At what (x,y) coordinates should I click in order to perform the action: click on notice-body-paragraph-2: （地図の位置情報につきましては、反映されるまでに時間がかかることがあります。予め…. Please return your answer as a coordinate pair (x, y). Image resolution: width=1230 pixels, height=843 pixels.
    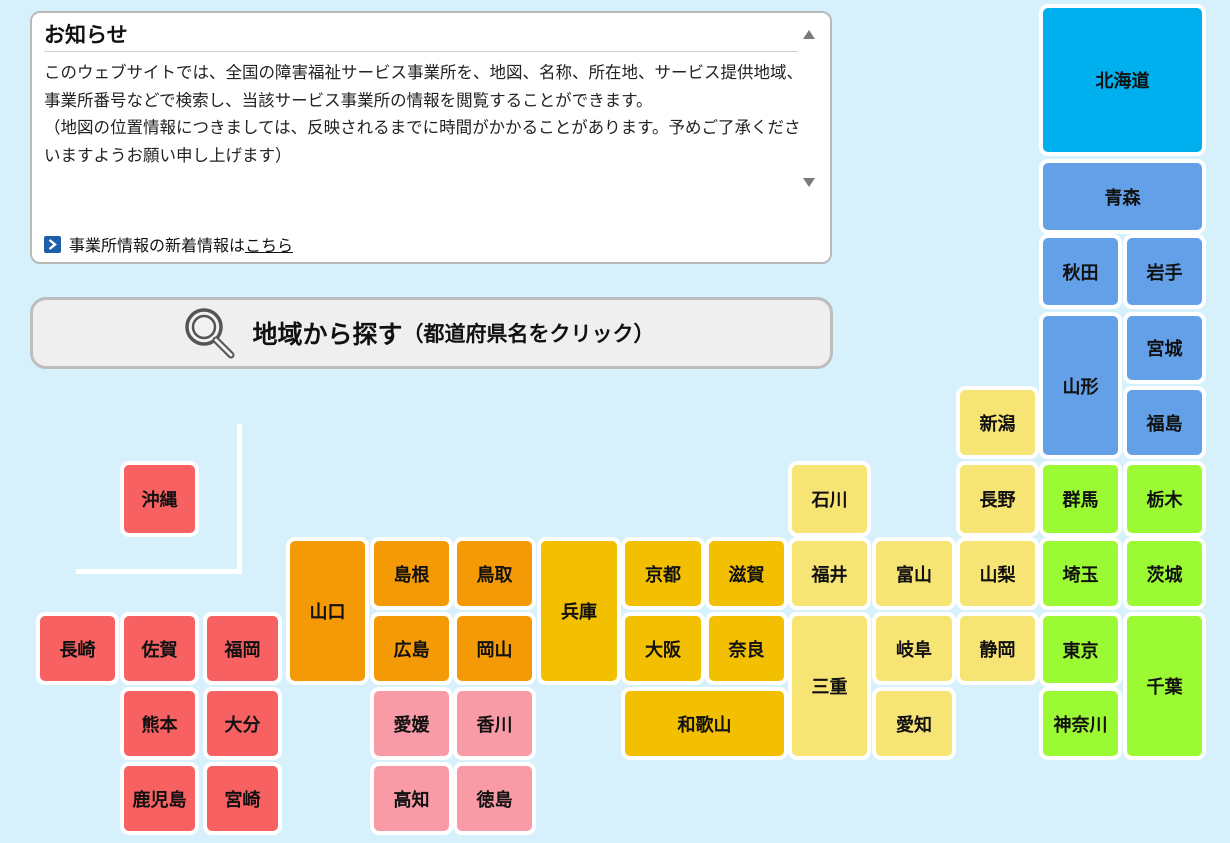
    Looking at the image, I should click on (422, 141).